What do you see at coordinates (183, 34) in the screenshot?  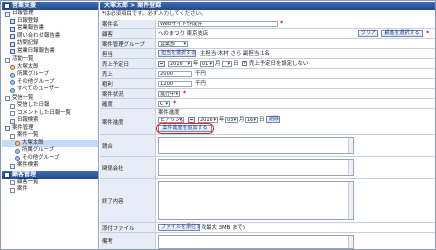 I see `client-value: へのまつり 東京支店` at bounding box center [183, 34].